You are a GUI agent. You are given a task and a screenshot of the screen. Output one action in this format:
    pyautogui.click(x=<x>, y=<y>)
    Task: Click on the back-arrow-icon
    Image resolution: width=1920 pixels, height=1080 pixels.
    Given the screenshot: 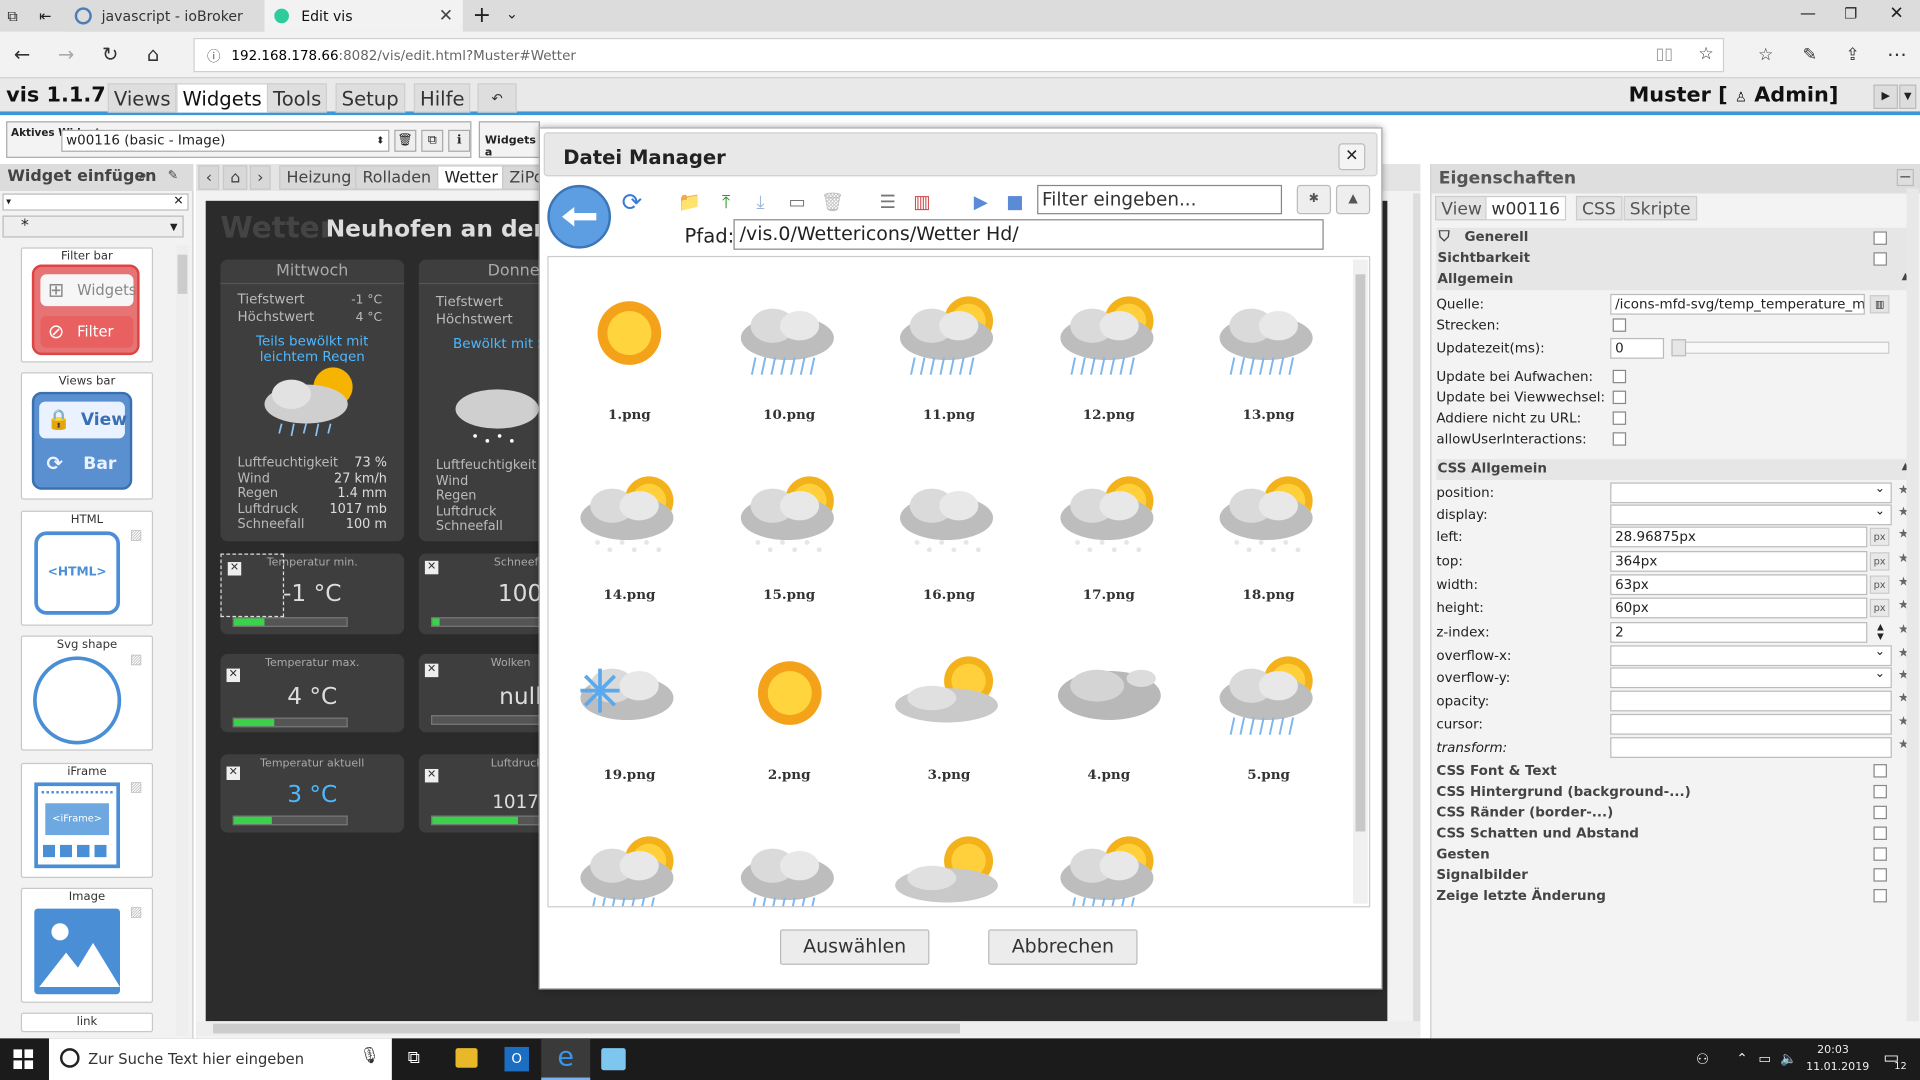 What is the action you would take?
    pyautogui.click(x=579, y=216)
    